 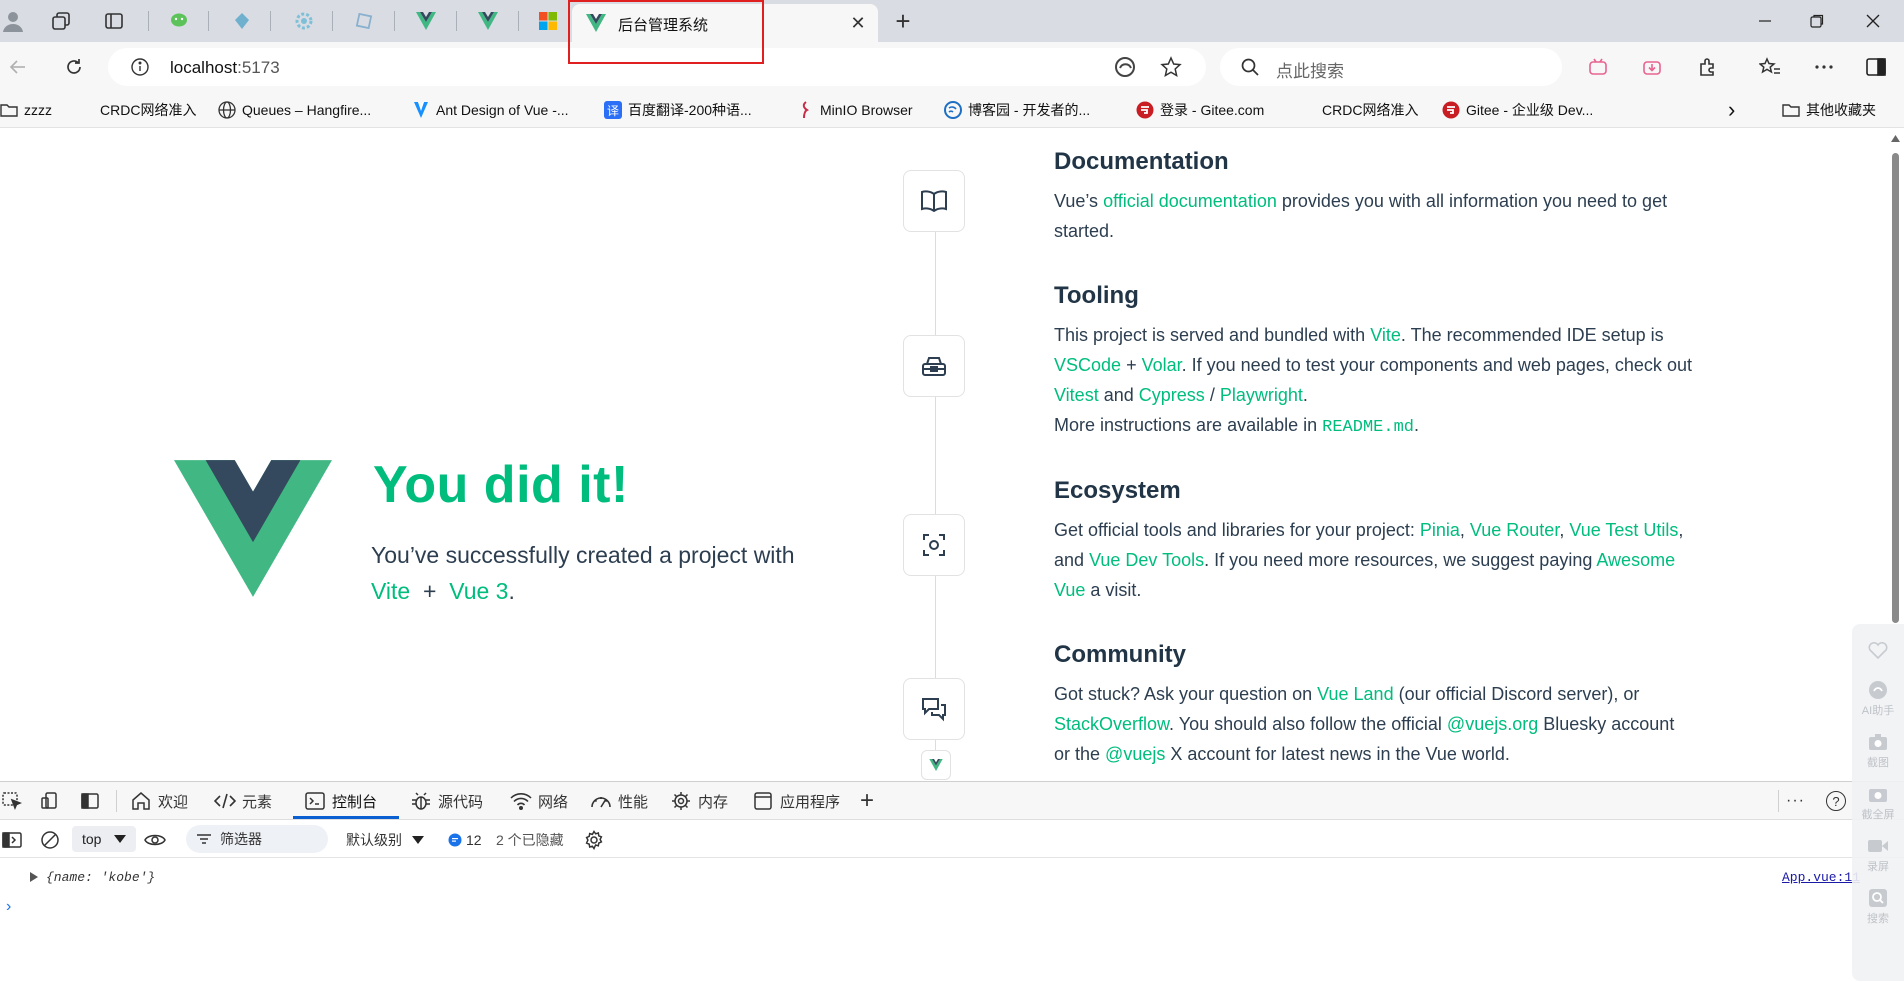 I want to click on log-level-select: 默认级别, so click(x=385, y=840).